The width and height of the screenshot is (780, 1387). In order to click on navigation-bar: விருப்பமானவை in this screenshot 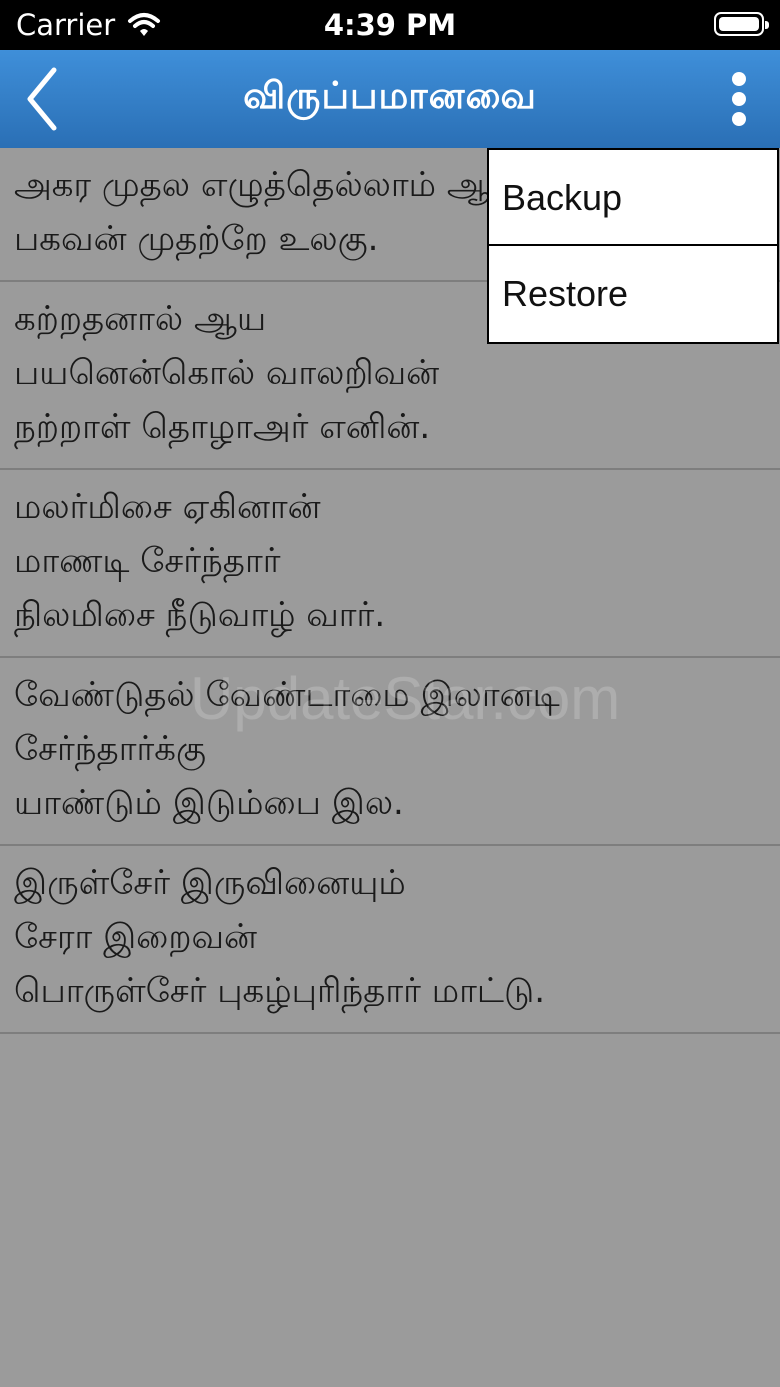, I will do `click(390, 99)`.